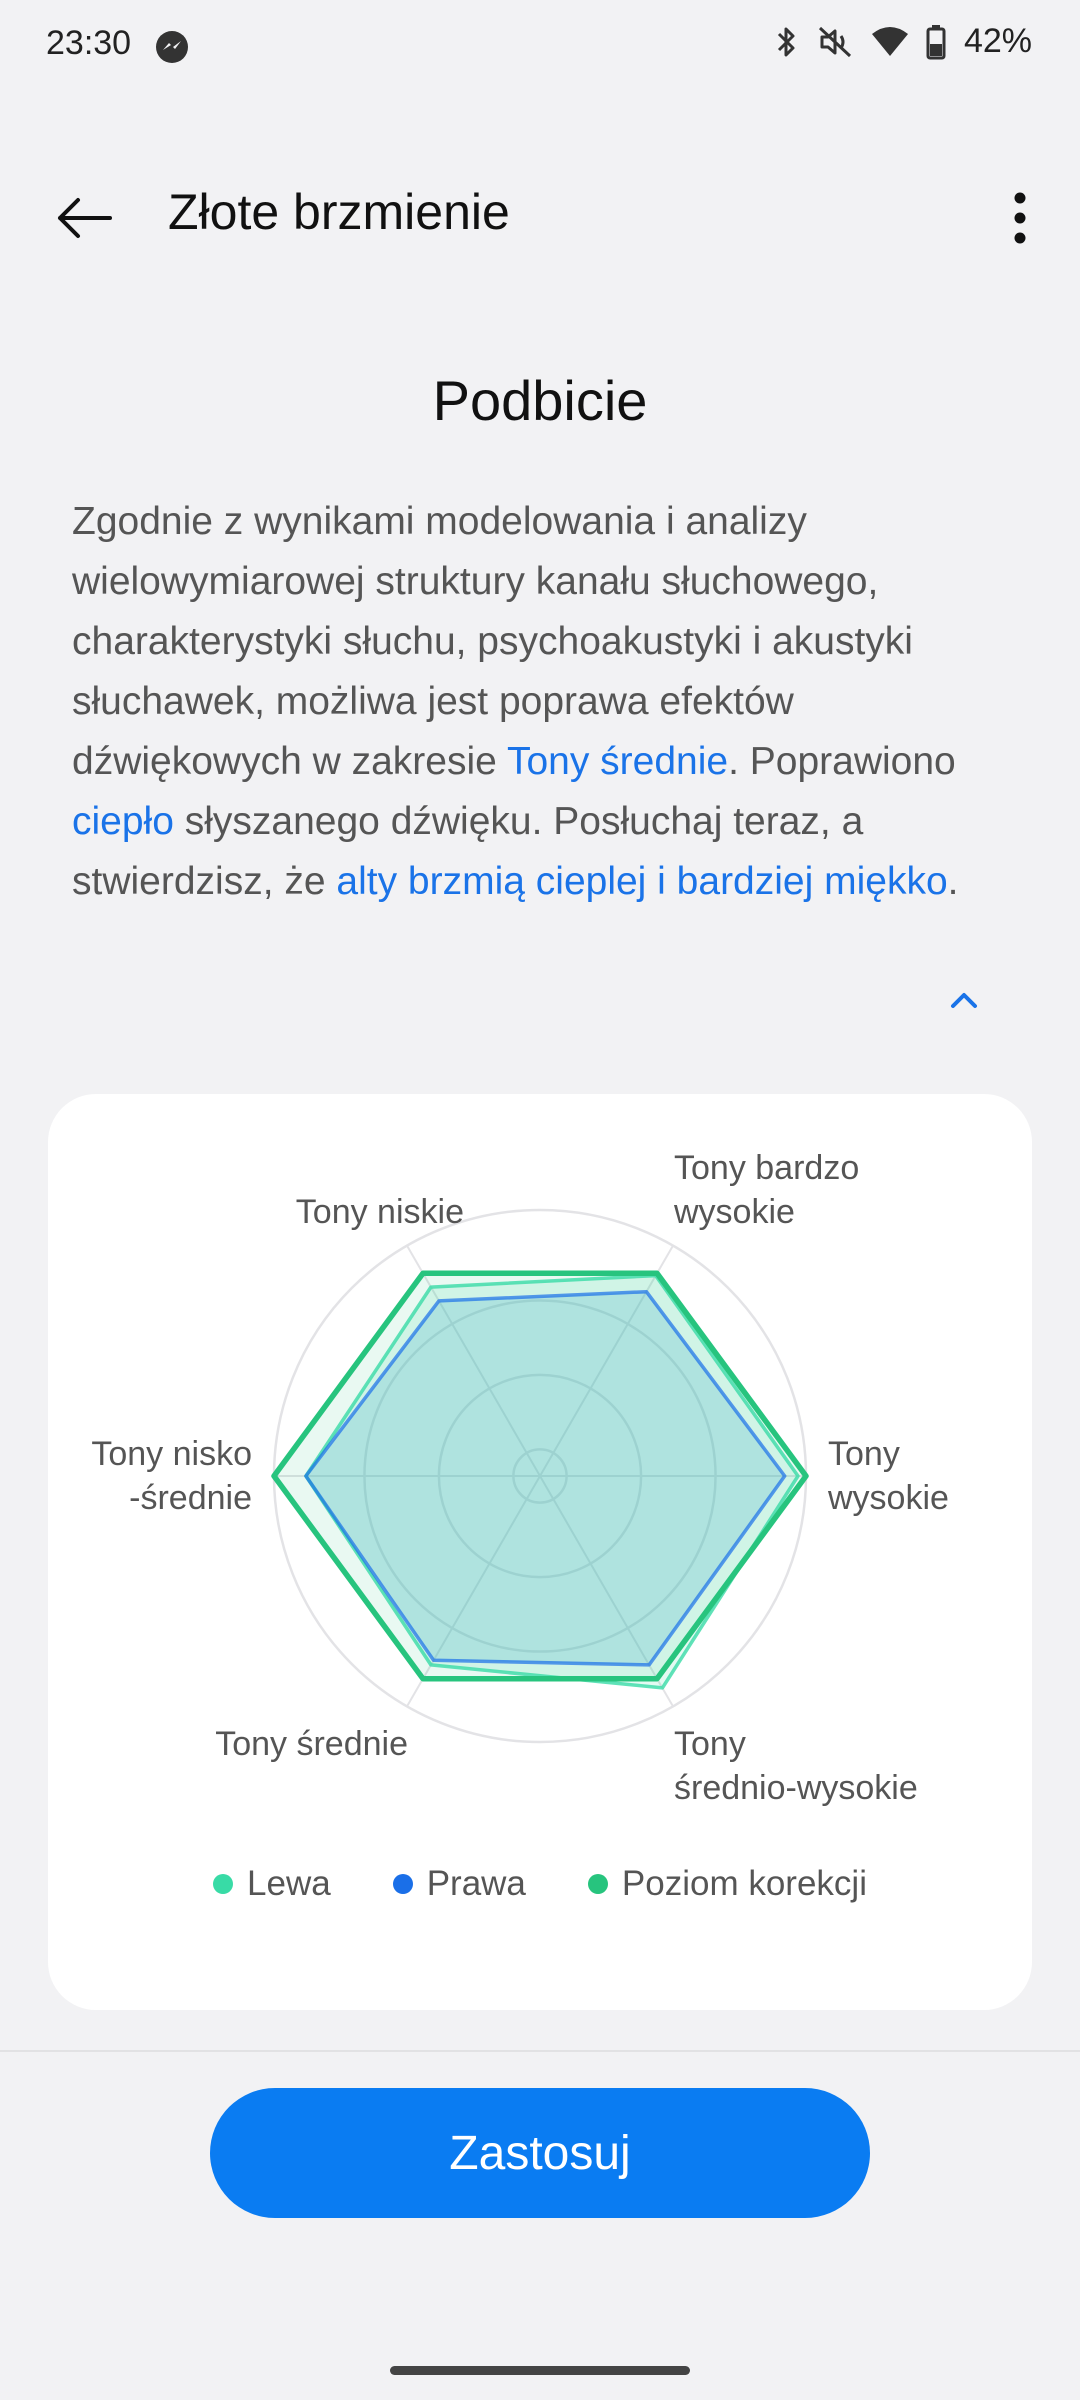 The height and width of the screenshot is (2400, 1080). I want to click on section-title: Podbicie, so click(540, 400).